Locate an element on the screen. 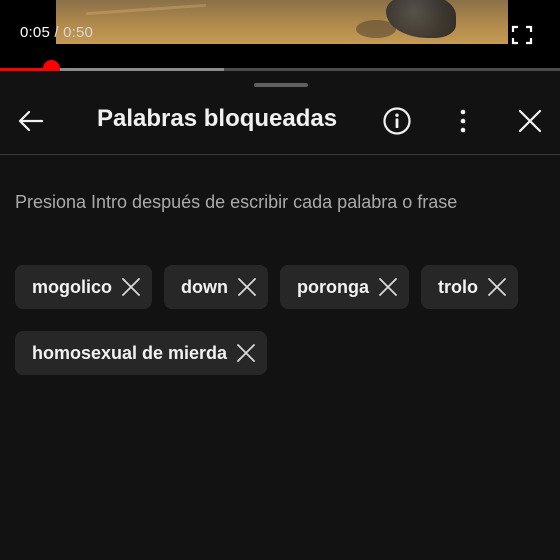 Image resolution: width=560 pixels, height=560 pixels. blocked-word-chip: homosexual de mierda is located at coordinates (141, 353).